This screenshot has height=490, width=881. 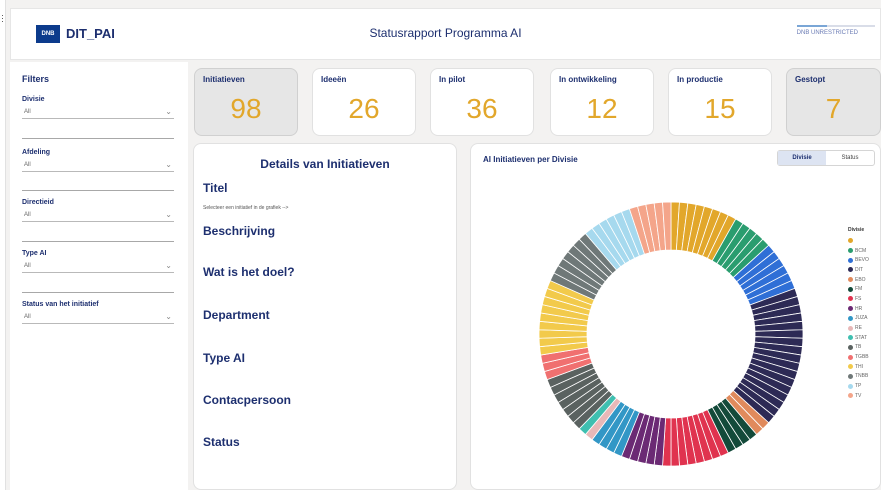 I want to click on legend-label: DIT, so click(x=859, y=269).